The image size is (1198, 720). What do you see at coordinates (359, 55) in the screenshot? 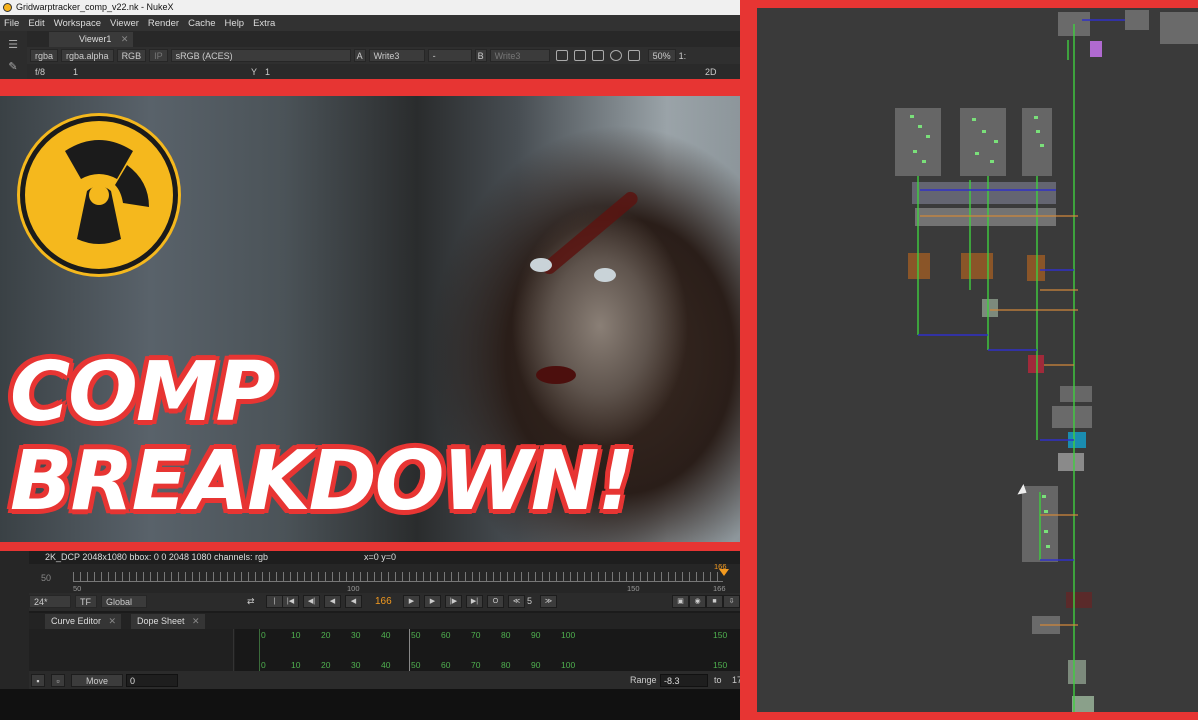
I see `input-a-label: A` at bounding box center [359, 55].